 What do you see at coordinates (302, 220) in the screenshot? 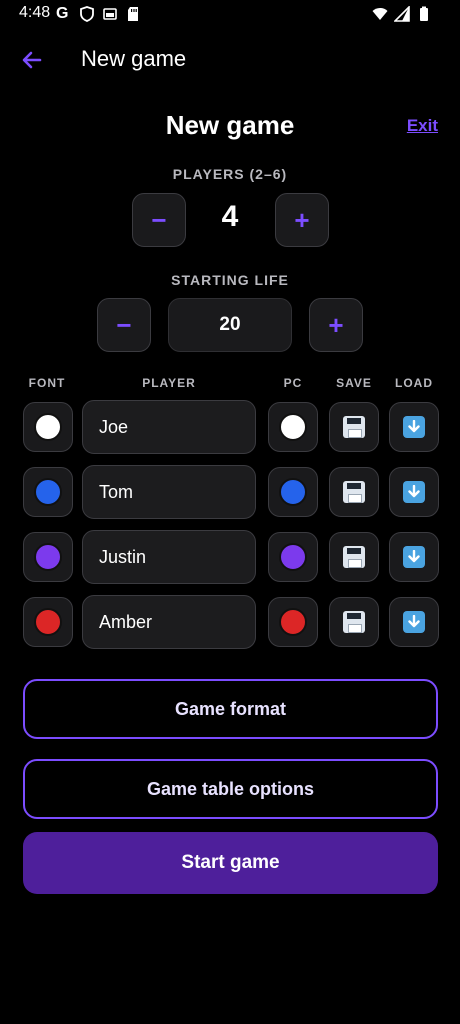
I see `players-increment-button: +` at bounding box center [302, 220].